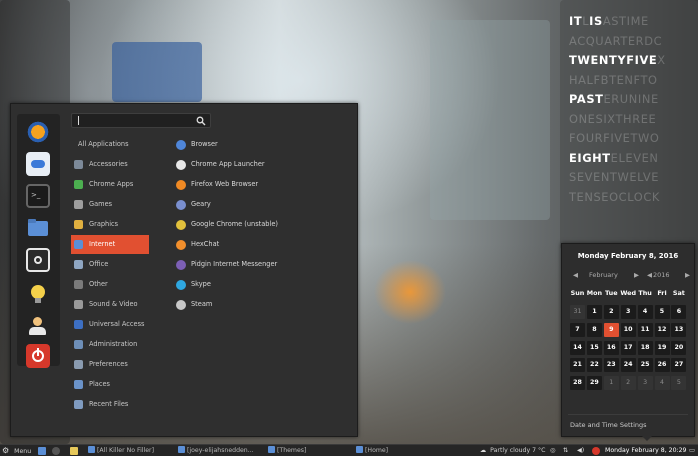 The width and height of the screenshot is (698, 456). What do you see at coordinates (634, 157) in the screenshot?
I see `word-clock-letters: ELEVEN` at bounding box center [634, 157].